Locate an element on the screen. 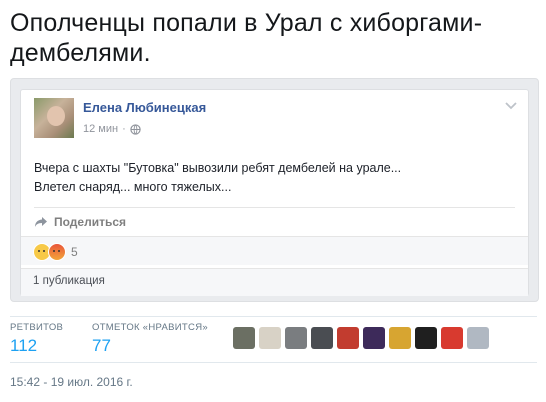  post-time: 12 мин is located at coordinates (100, 129).